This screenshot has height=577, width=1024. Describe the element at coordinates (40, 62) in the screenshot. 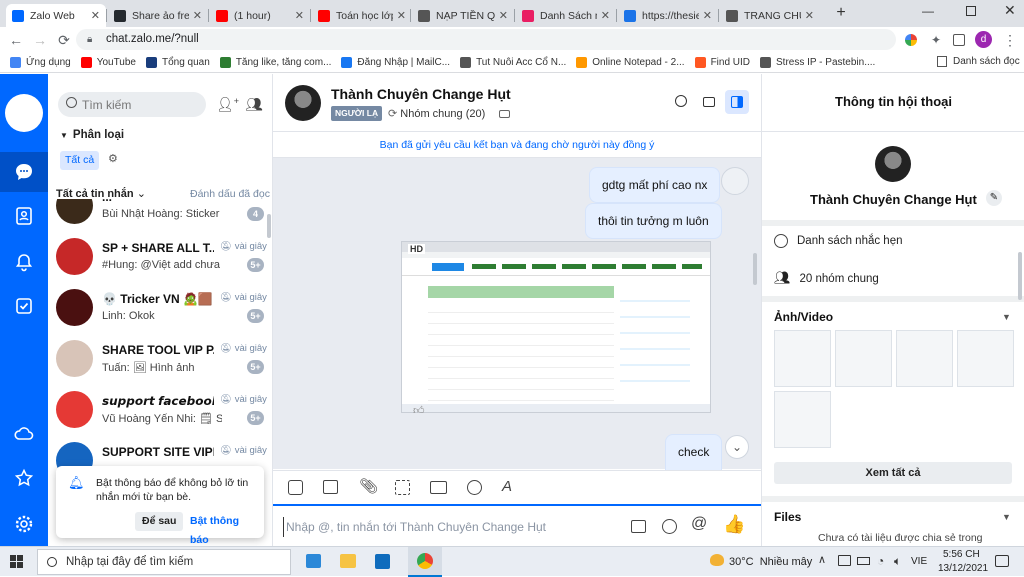

I see `bookmark-item: Ứng dụng` at that location.